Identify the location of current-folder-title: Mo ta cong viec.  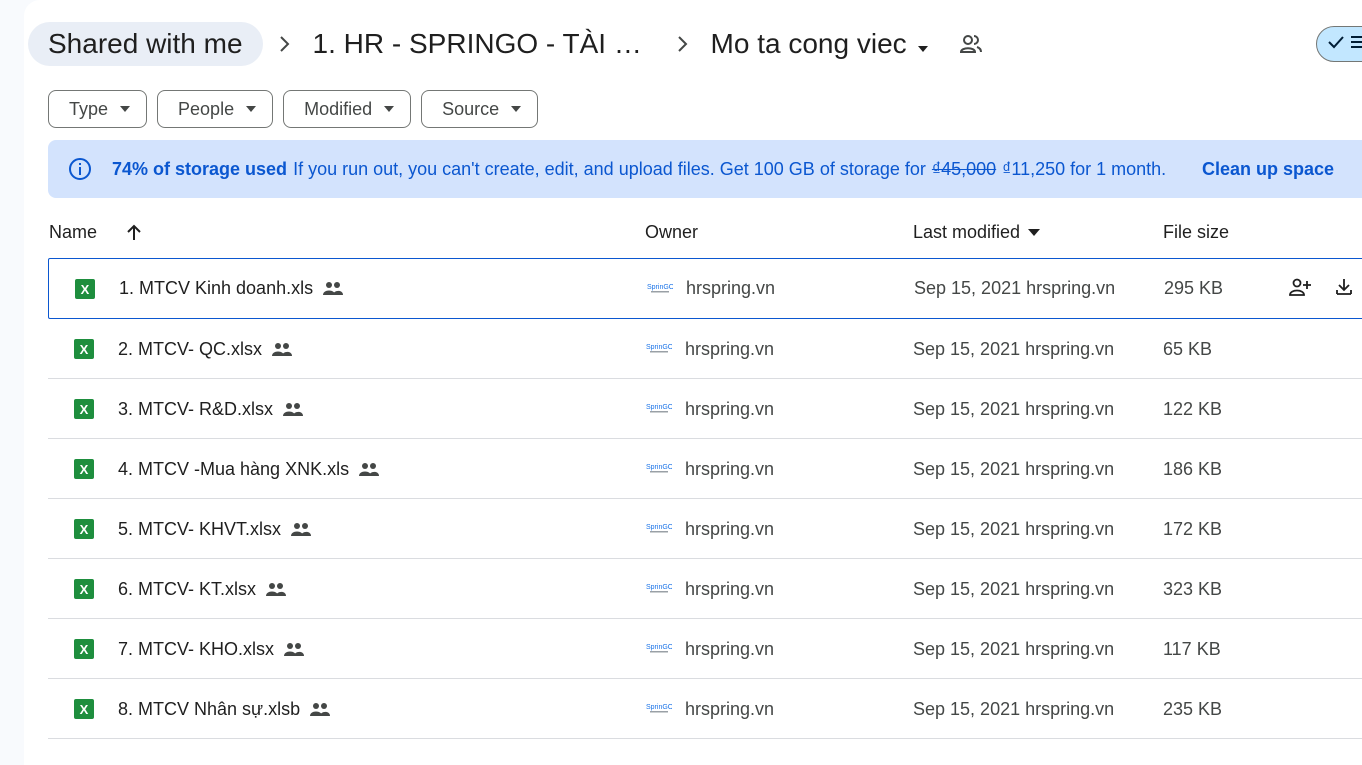
(808, 43).